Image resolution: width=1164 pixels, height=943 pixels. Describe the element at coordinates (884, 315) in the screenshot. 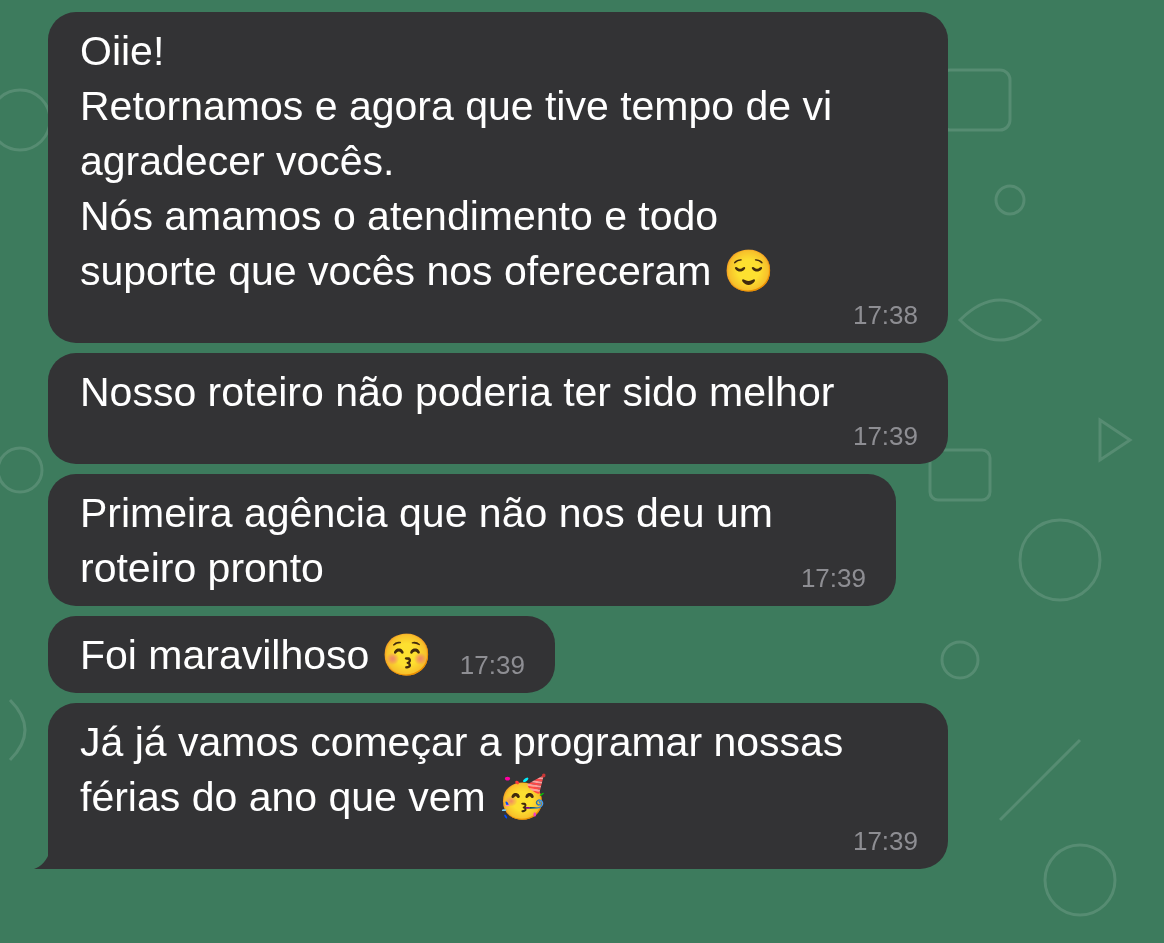

I see `message-time: 17:38` at that location.